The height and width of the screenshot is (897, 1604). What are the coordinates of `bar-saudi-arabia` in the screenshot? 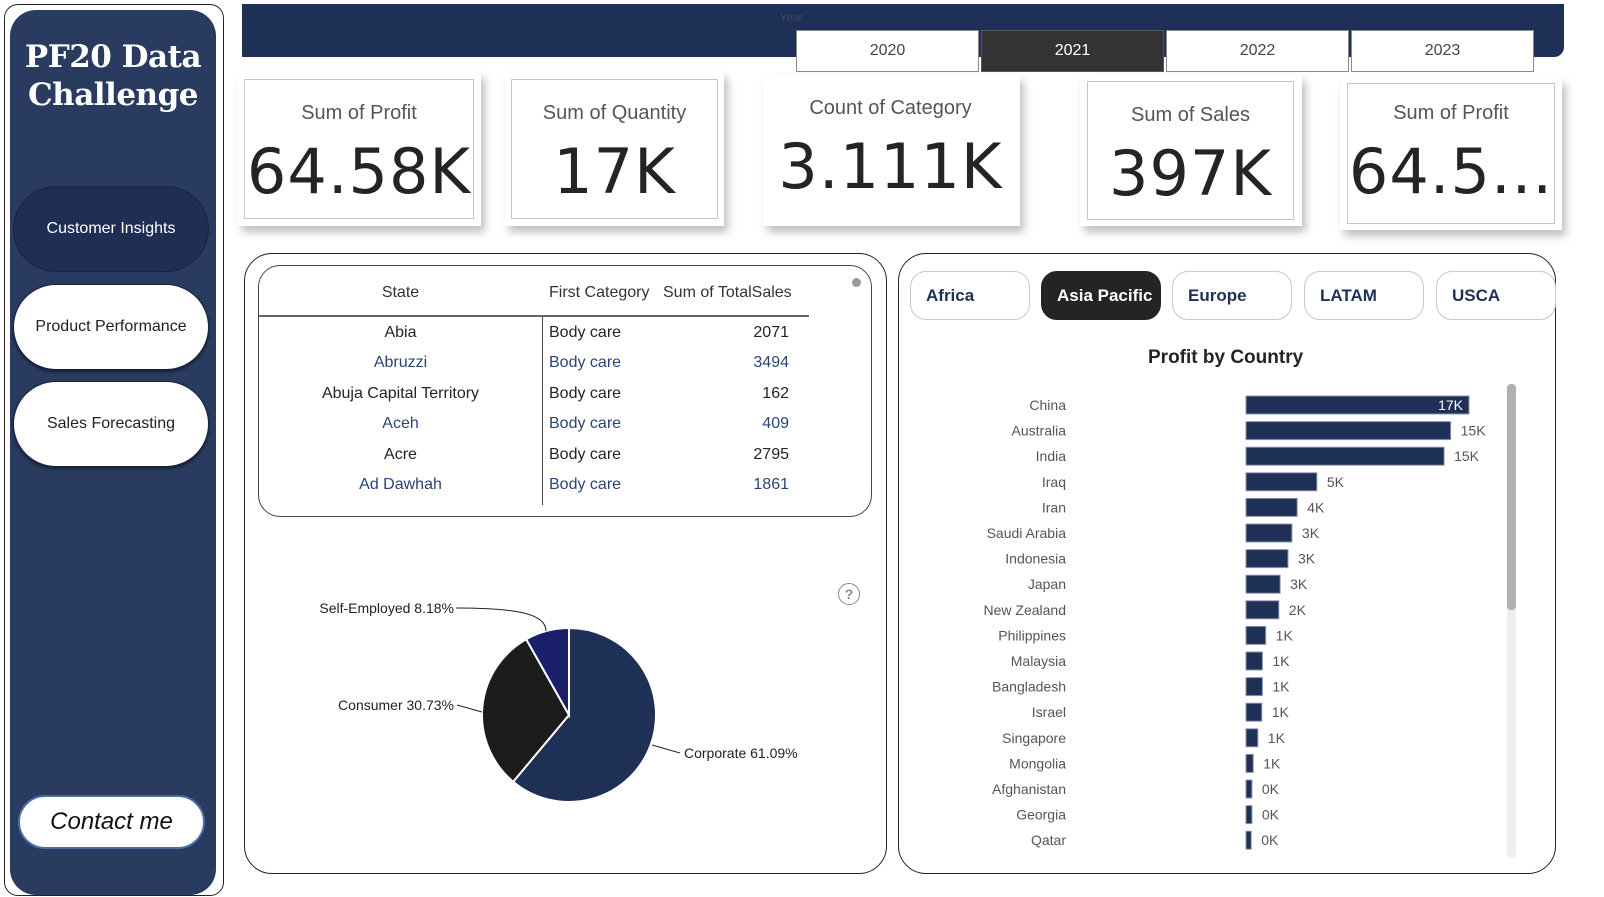 It's located at (1269, 533).